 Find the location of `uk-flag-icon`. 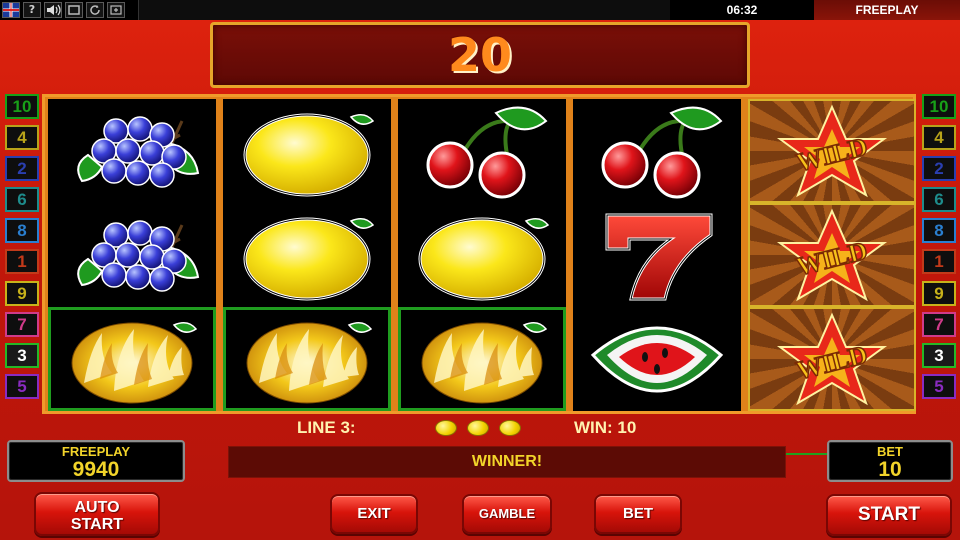

uk-flag-icon is located at coordinates (11, 10).